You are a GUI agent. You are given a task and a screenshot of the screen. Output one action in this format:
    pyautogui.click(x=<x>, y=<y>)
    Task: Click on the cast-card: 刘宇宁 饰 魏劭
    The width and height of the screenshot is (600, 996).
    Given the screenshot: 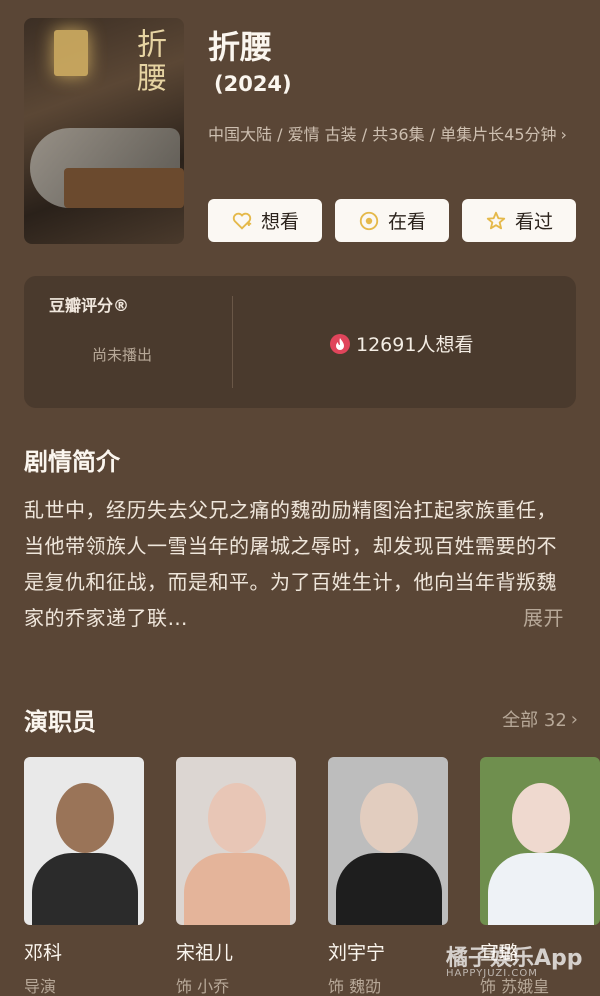 What is the action you would take?
    pyautogui.click(x=388, y=876)
    